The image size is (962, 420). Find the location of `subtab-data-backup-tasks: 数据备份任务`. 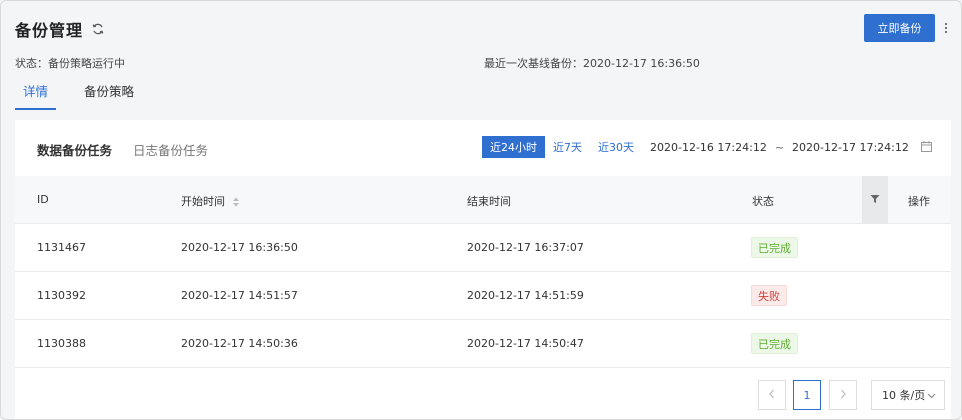

subtab-data-backup-tasks: 数据备份任务 is located at coordinates (74, 149).